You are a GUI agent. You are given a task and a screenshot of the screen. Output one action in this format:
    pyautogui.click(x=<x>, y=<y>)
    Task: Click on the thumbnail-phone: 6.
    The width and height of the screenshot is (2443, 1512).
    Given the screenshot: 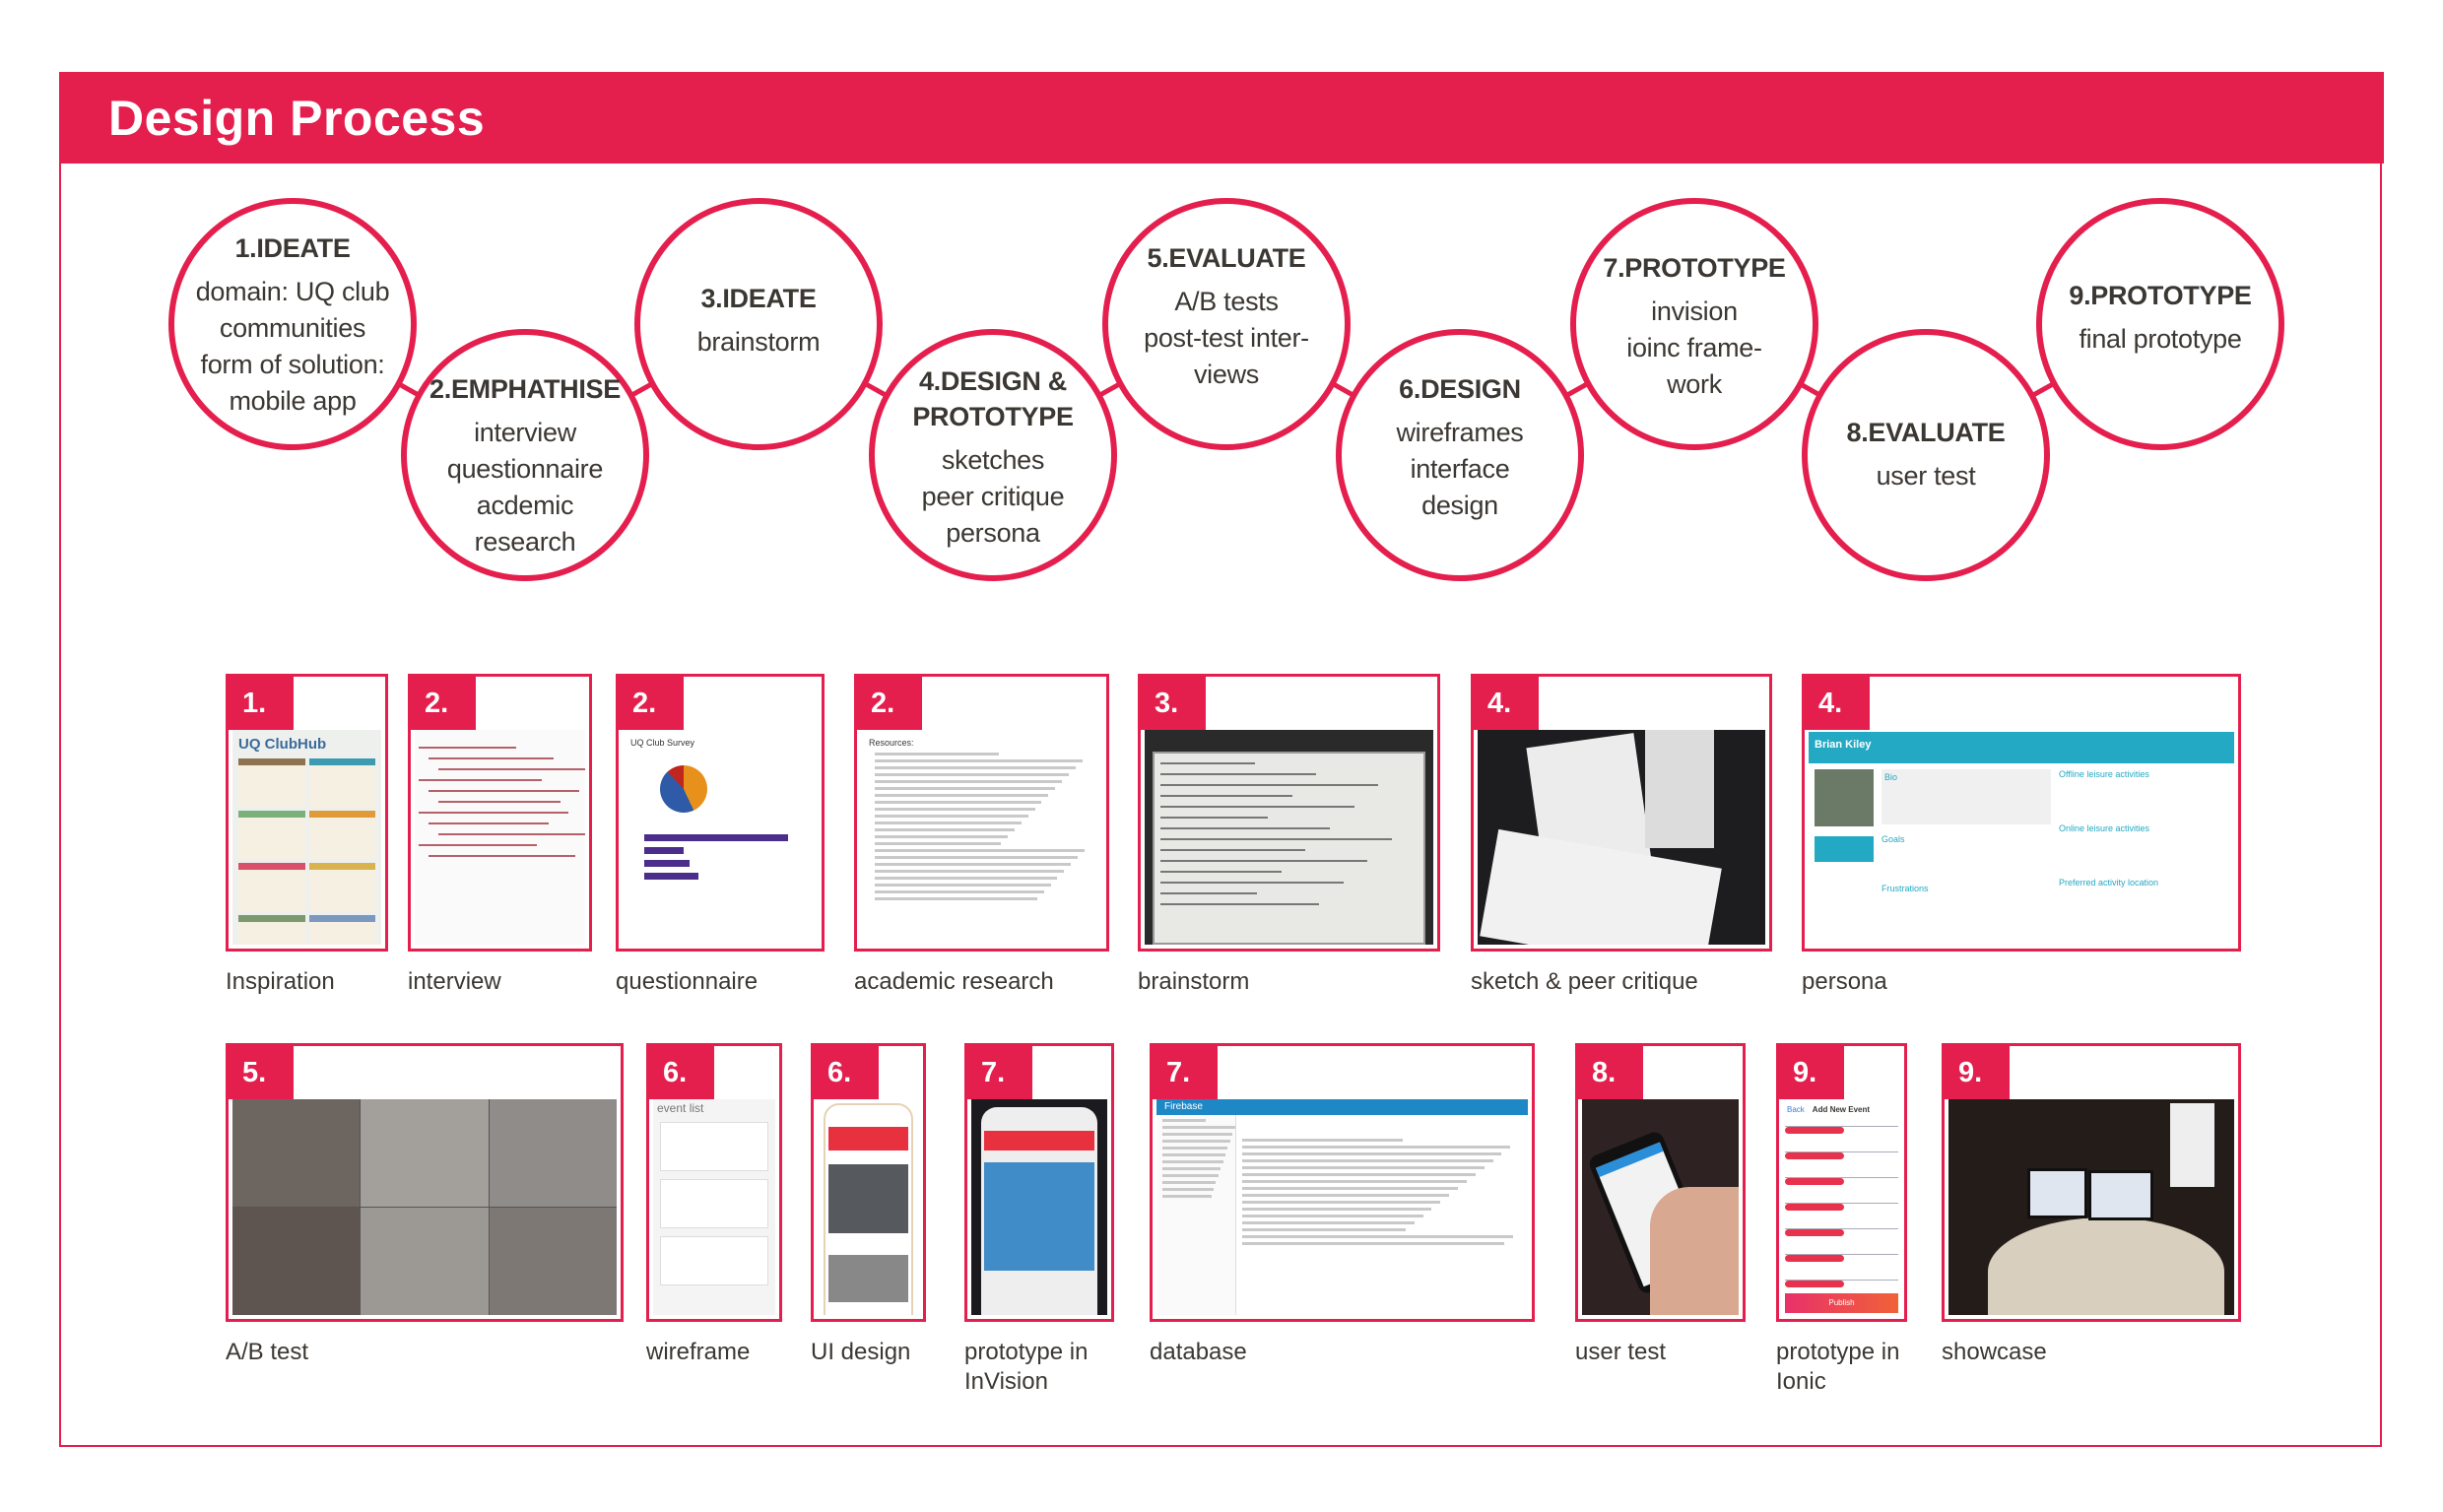 What is the action you would take?
    pyautogui.click(x=868, y=1182)
    